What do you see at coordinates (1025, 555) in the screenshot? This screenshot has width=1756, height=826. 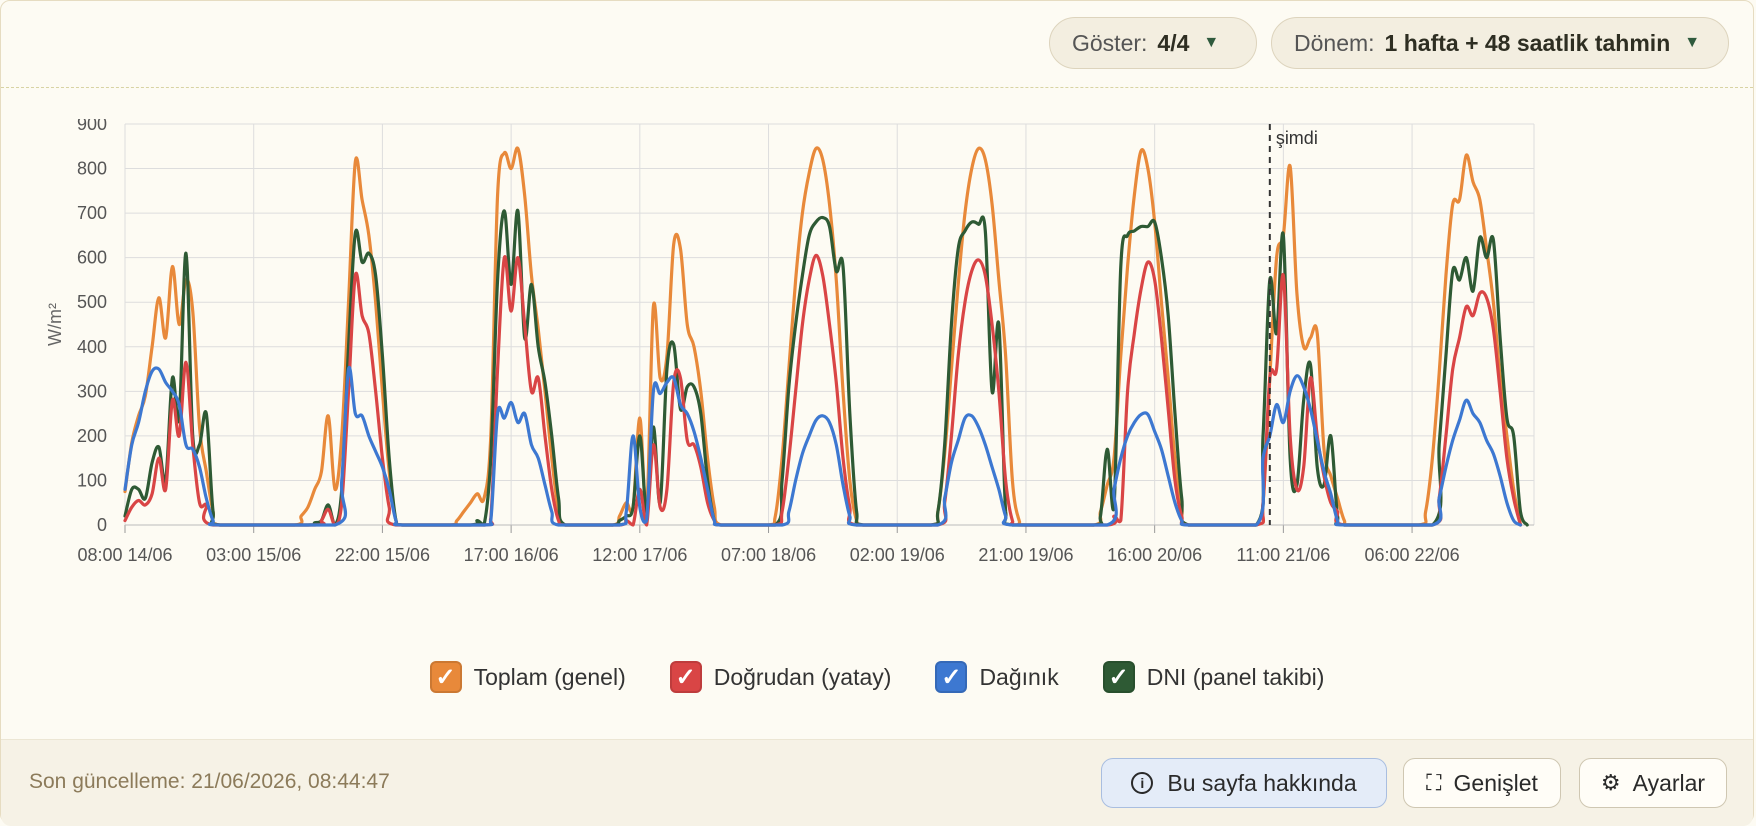 I see `x-tick-label: 21:00 19/06` at bounding box center [1025, 555].